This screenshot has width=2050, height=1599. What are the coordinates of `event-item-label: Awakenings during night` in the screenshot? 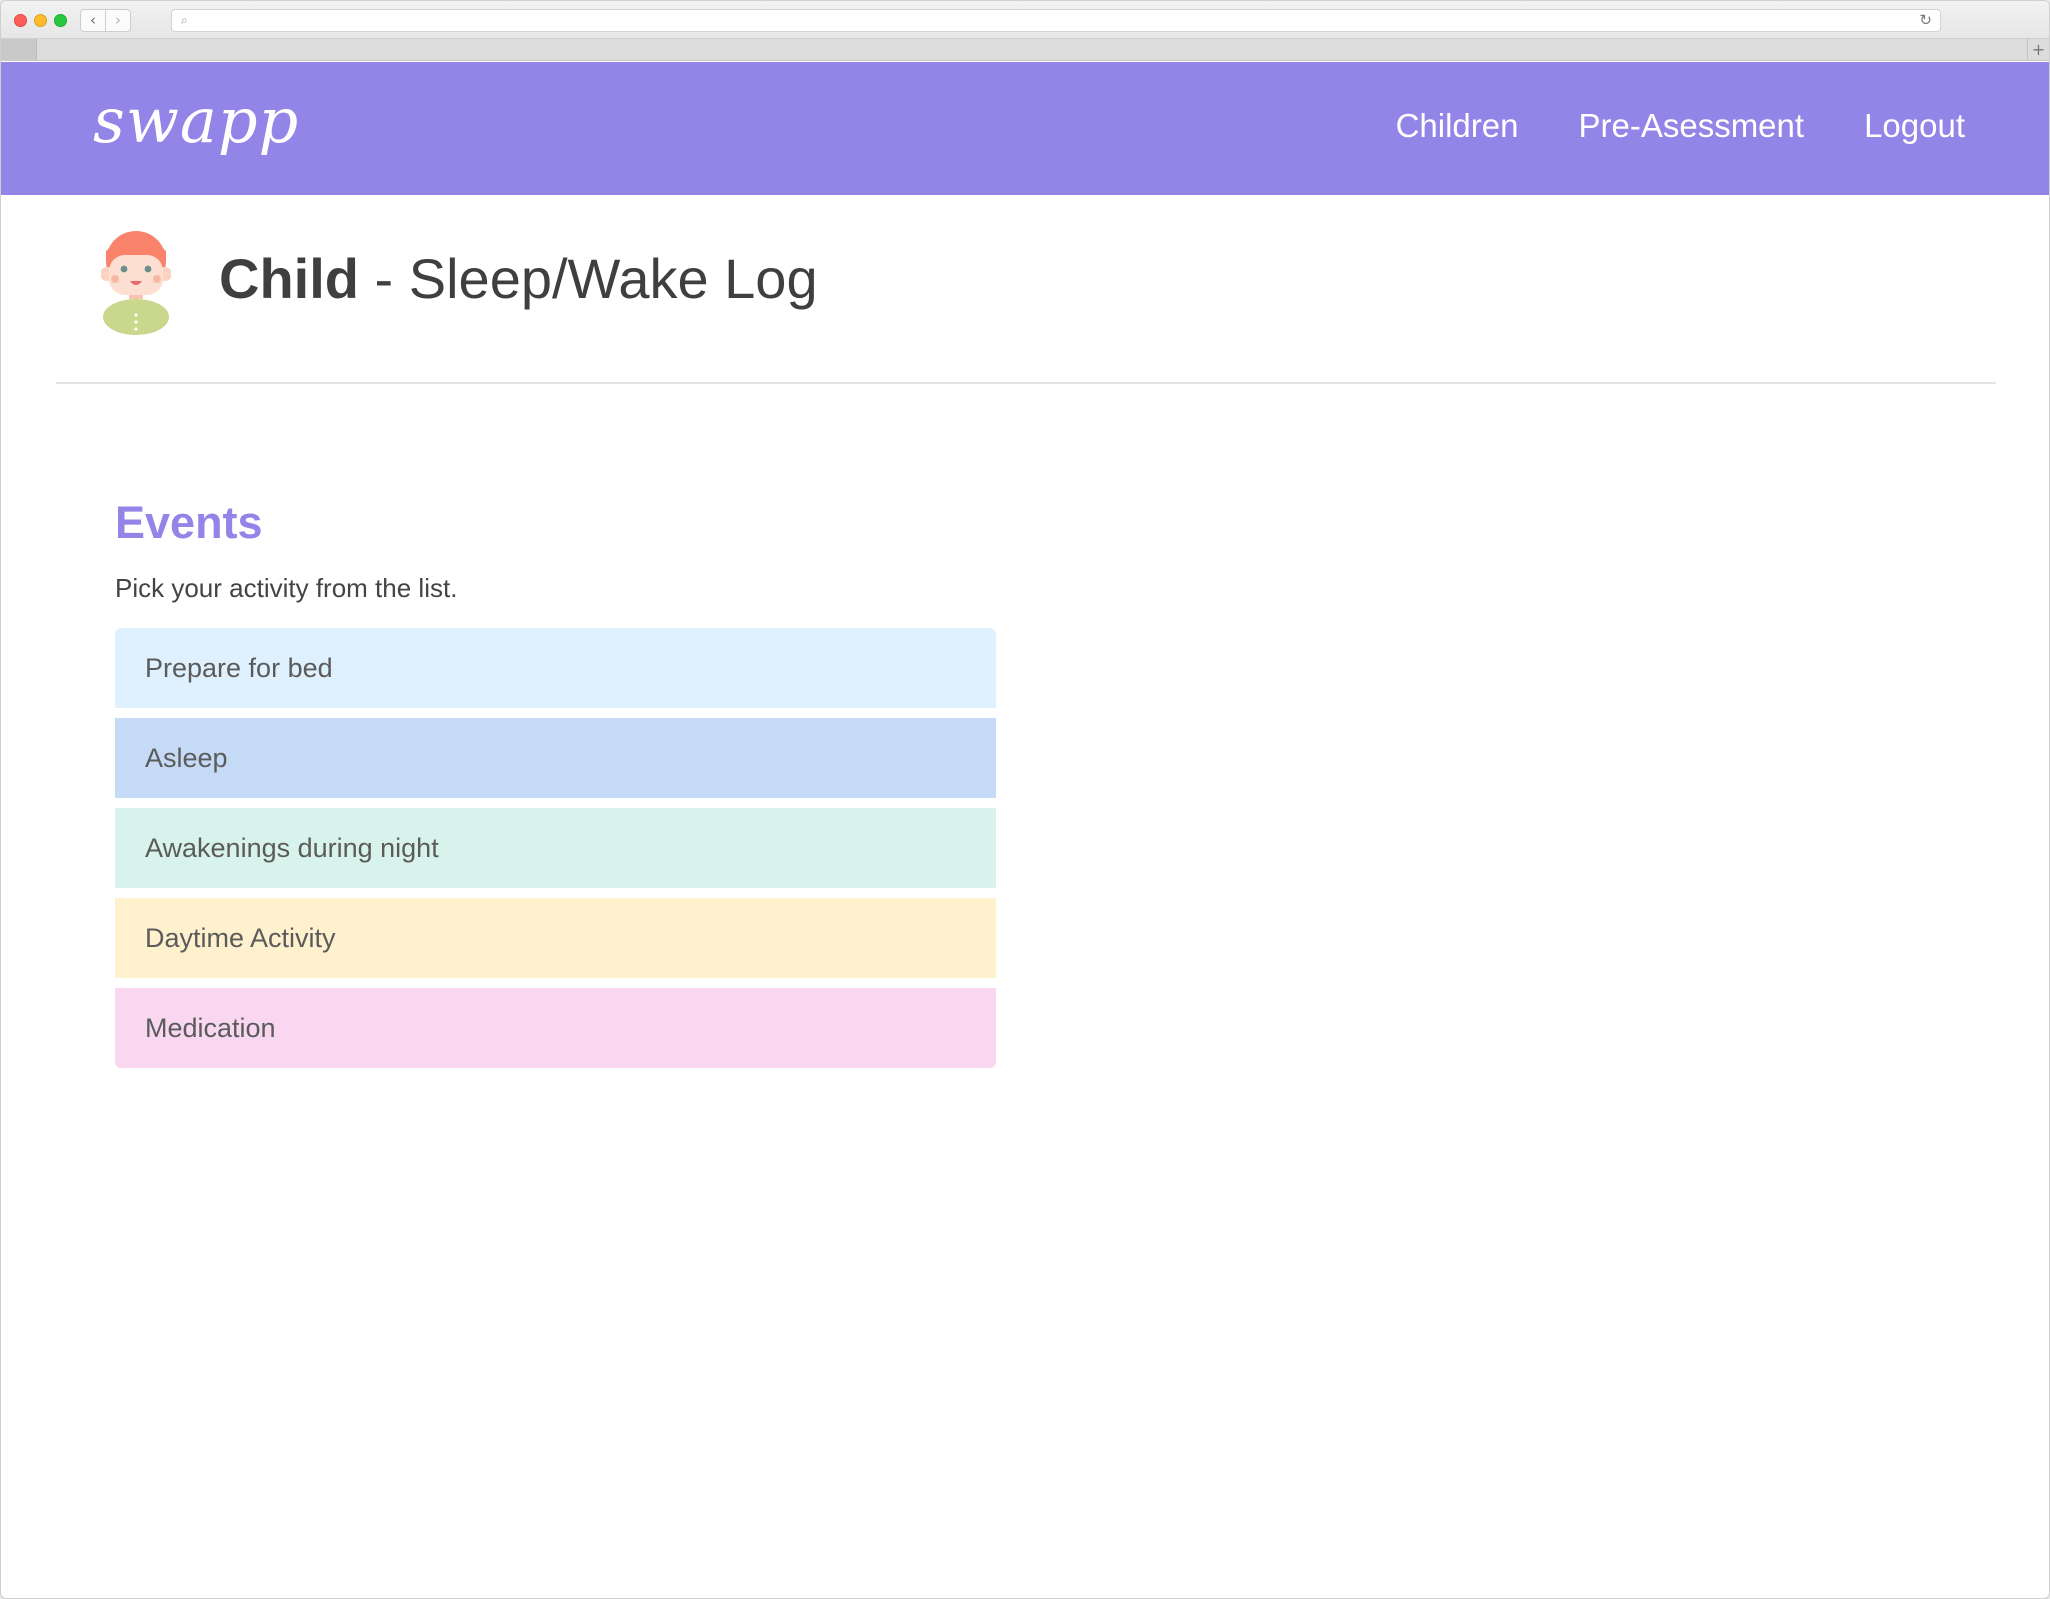 It's located at (292, 847).